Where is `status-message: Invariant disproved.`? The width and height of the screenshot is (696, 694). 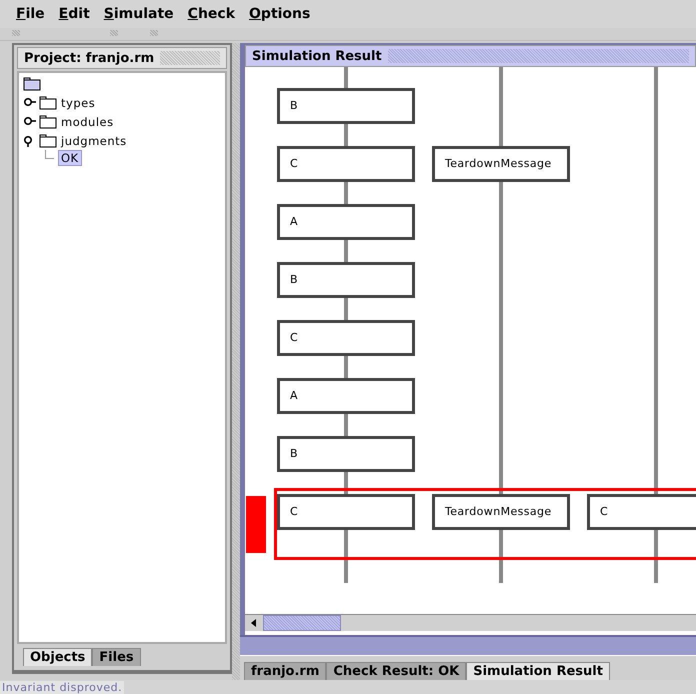 status-message: Invariant disproved. is located at coordinates (62, 687).